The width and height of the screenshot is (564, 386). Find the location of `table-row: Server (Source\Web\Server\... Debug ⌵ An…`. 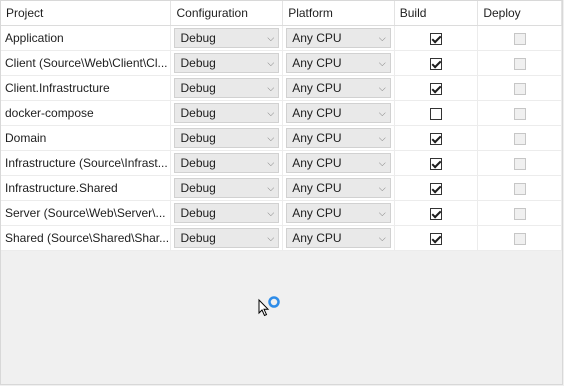

table-row: Server (Source\Web\Server\... Debug ⌵ An… is located at coordinates (281, 213).